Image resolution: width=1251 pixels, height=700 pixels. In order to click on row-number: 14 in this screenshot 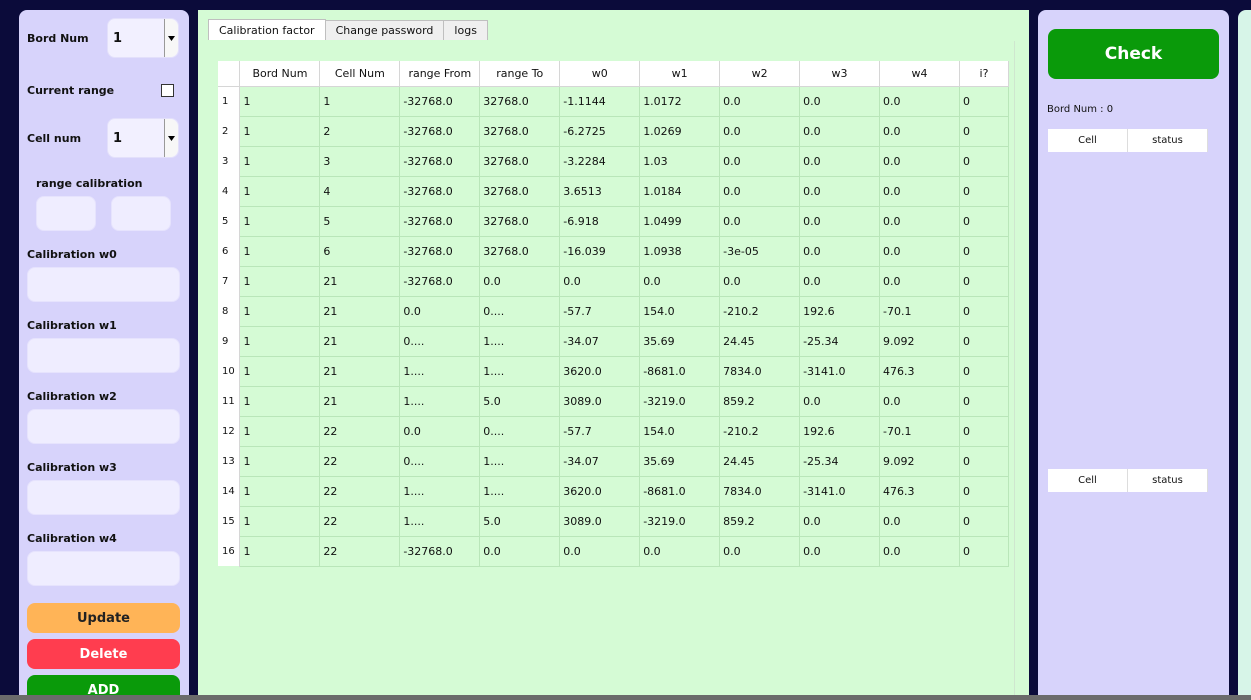, I will do `click(229, 491)`.